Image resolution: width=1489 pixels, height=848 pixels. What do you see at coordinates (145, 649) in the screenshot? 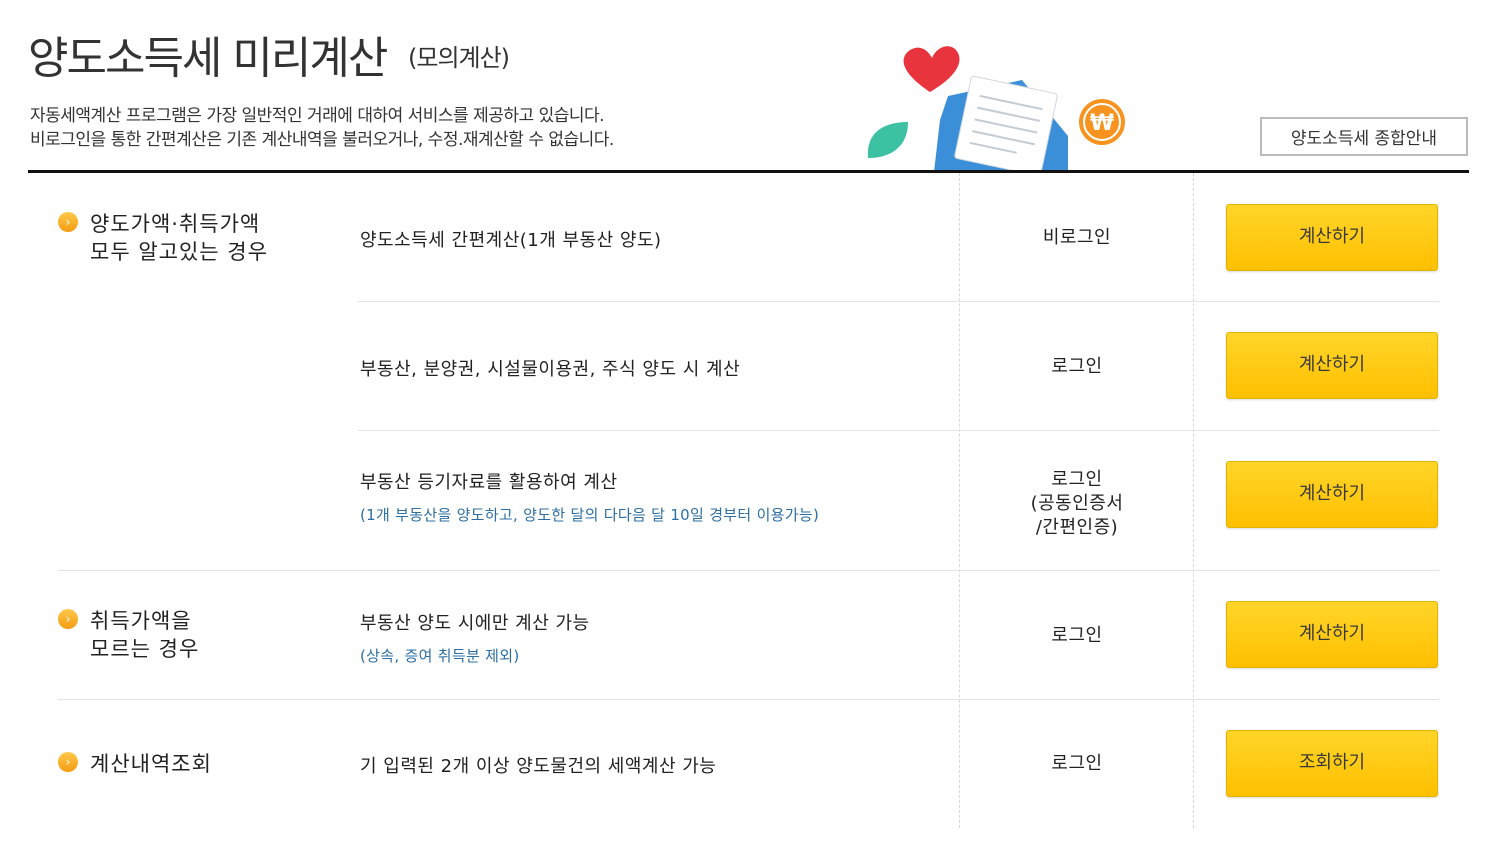
I see `category-label: 모르는 경우` at bounding box center [145, 649].